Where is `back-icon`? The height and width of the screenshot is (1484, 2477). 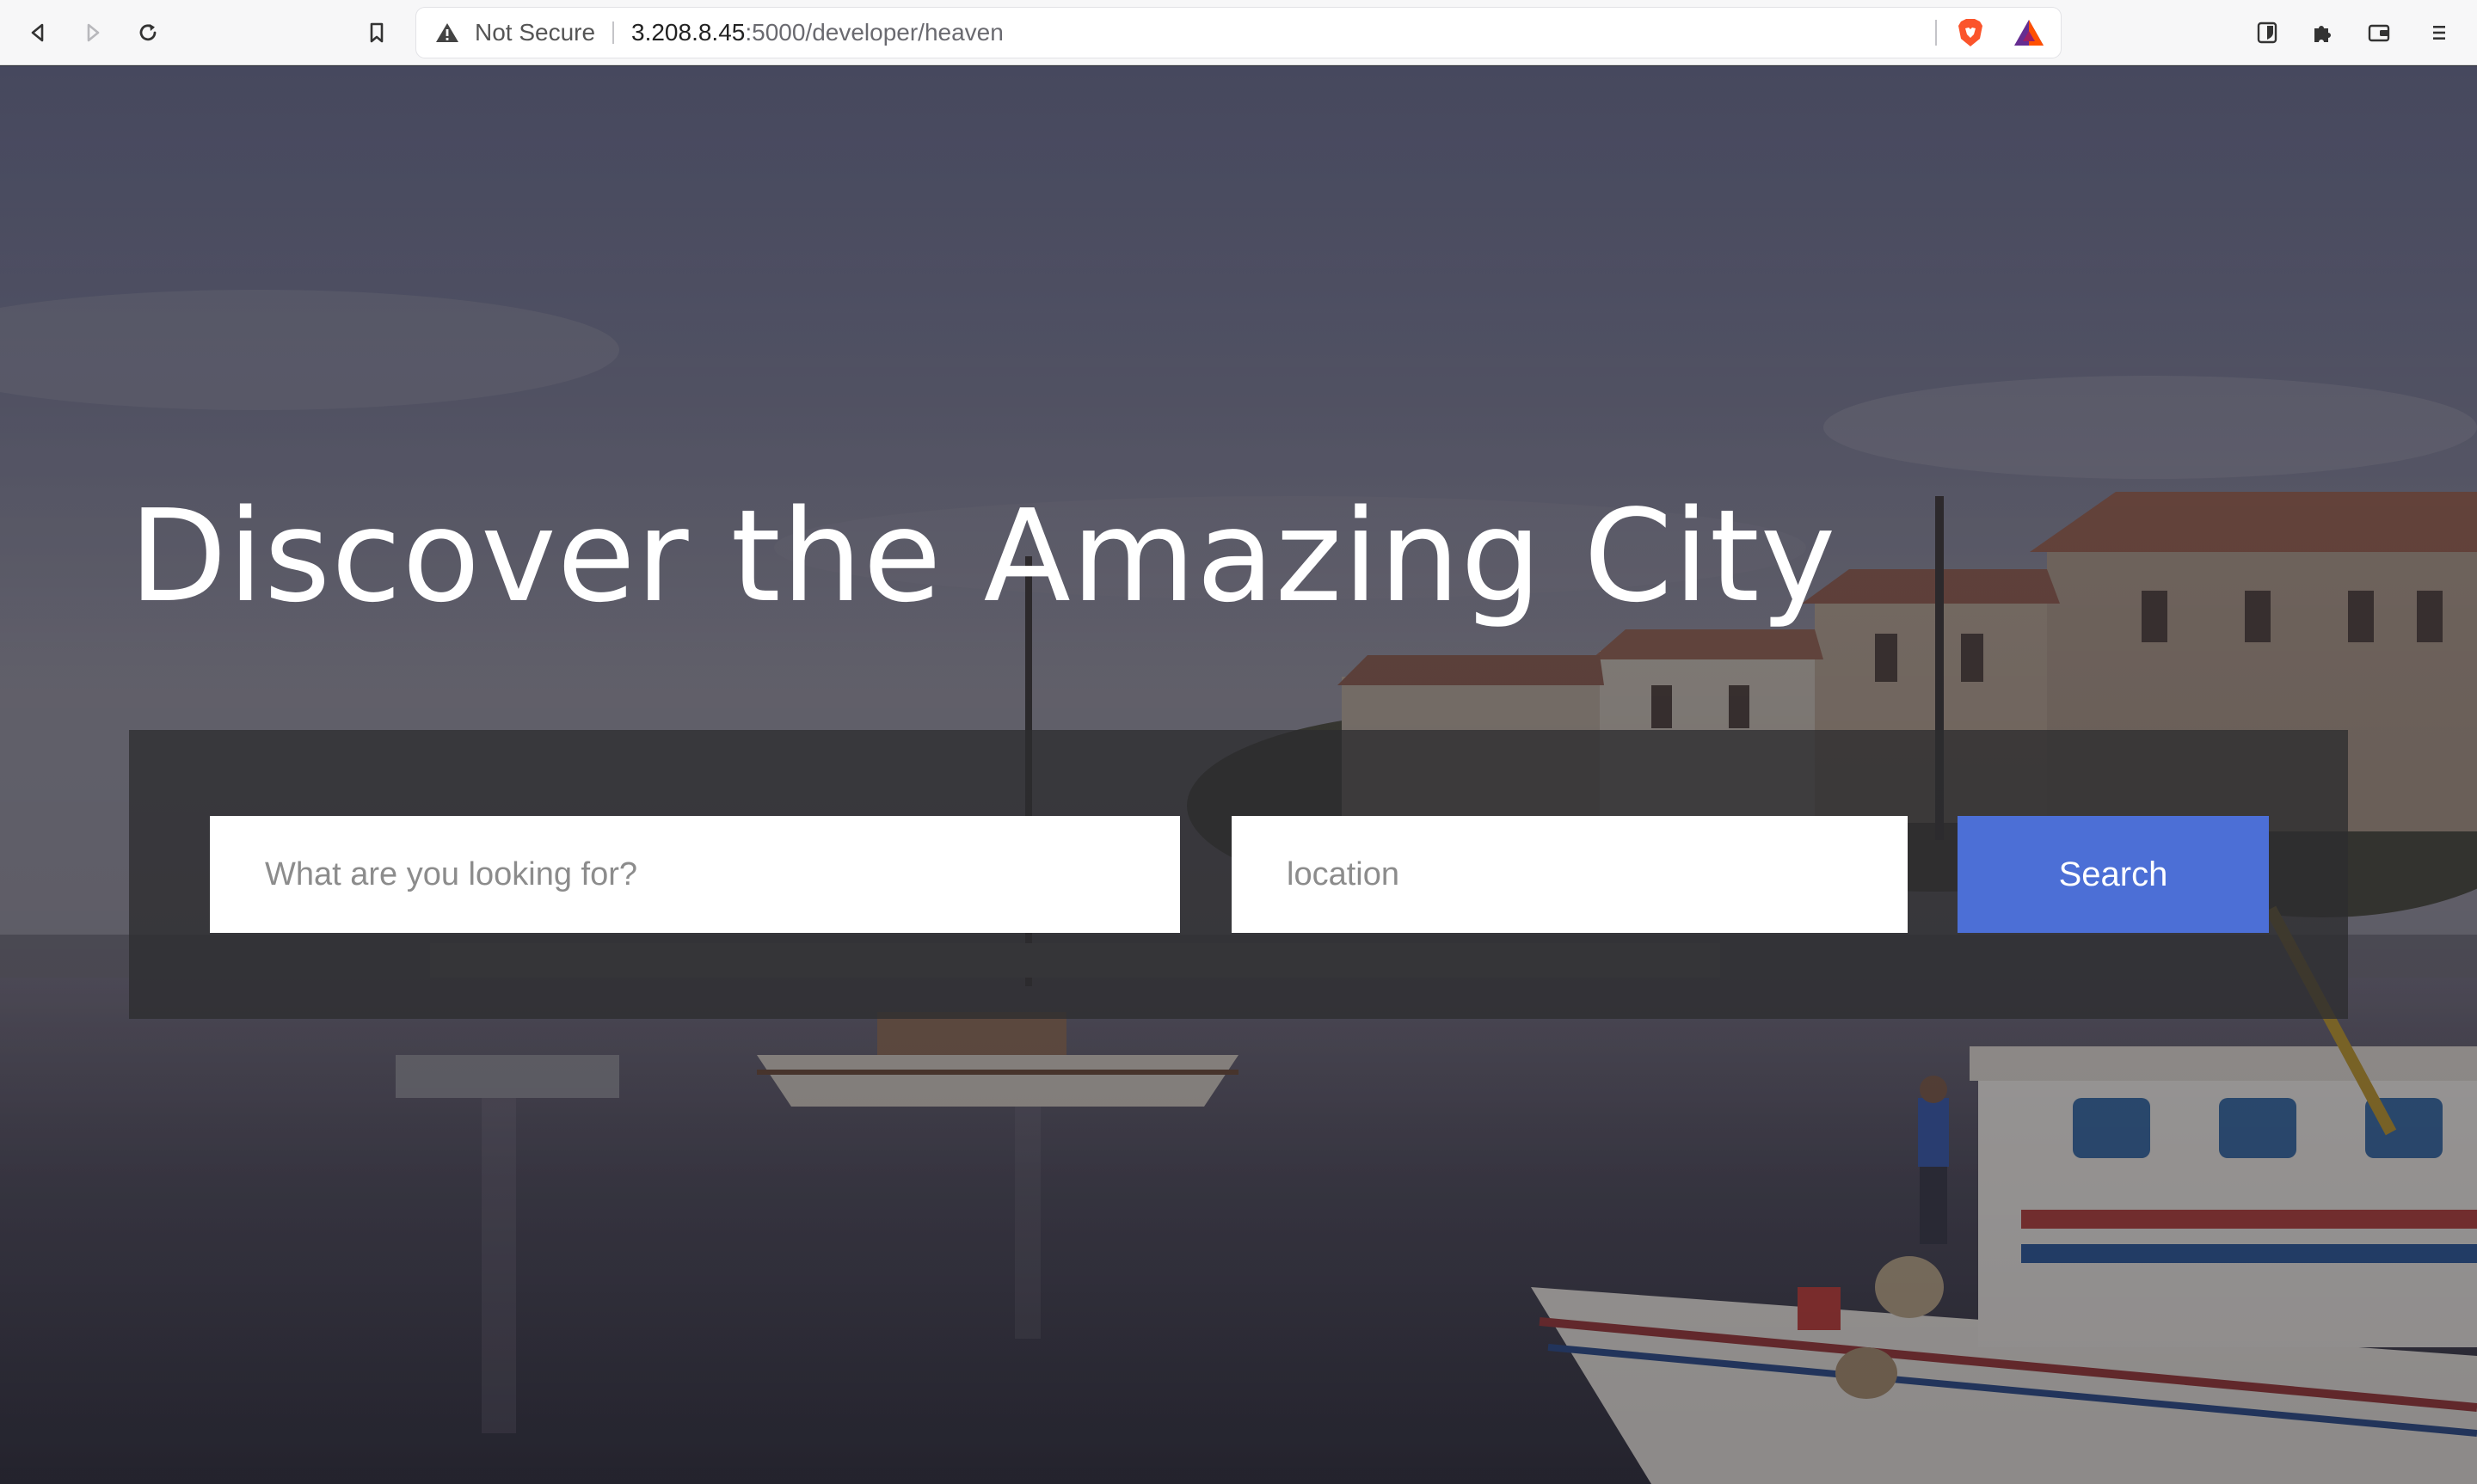
back-icon is located at coordinates (37, 32).